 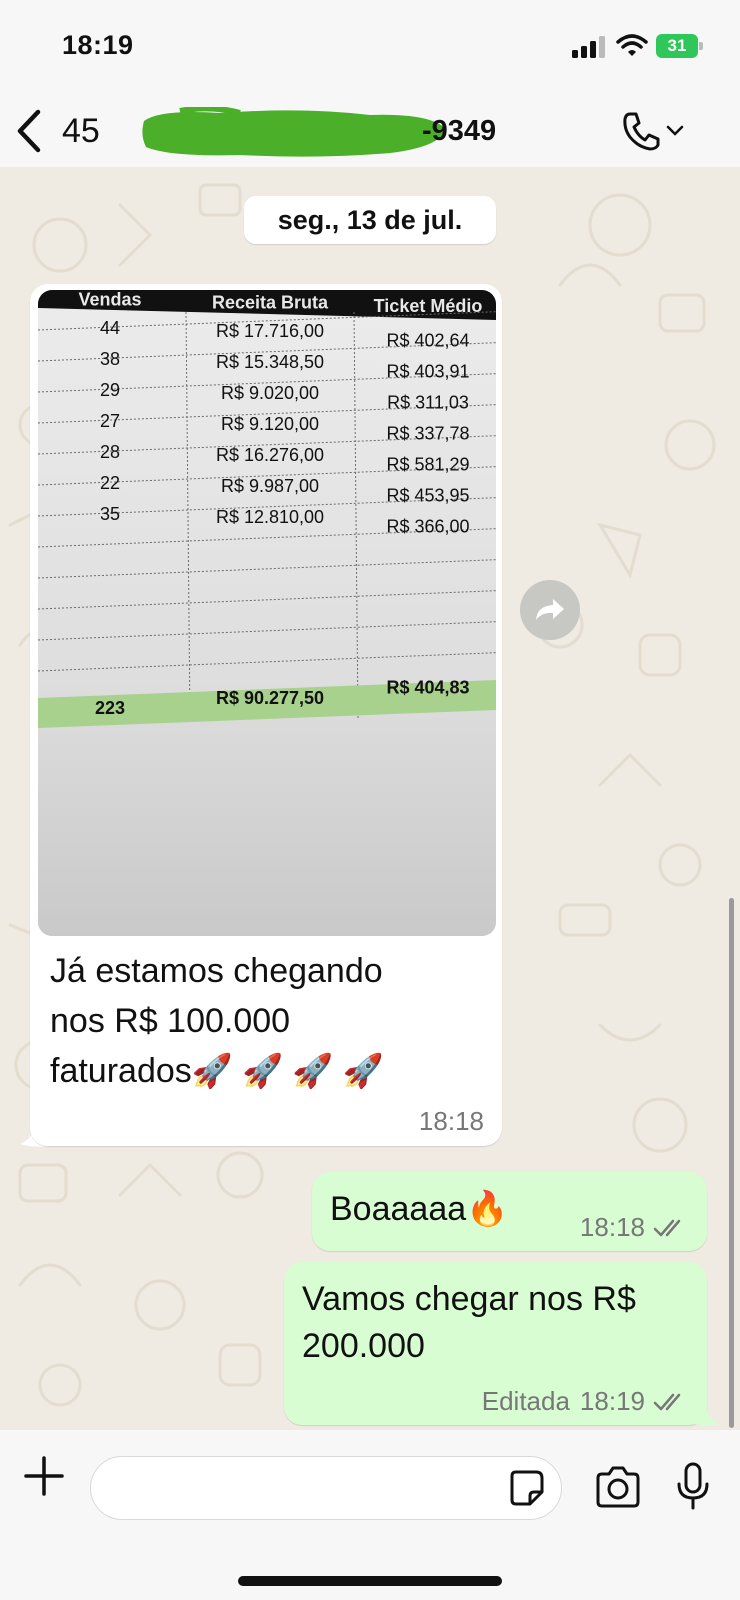 What do you see at coordinates (469, 1299) in the screenshot?
I see `message-text-line-1: Vamos chegar nos R$` at bounding box center [469, 1299].